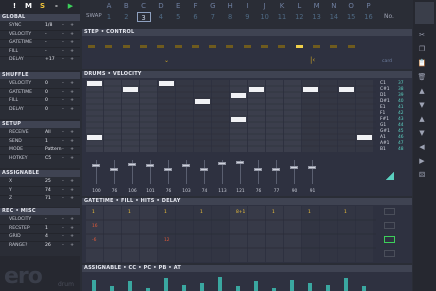  Describe the element at coordinates (230, 17) in the screenshot. I see `step-number-button: 8` at that location.